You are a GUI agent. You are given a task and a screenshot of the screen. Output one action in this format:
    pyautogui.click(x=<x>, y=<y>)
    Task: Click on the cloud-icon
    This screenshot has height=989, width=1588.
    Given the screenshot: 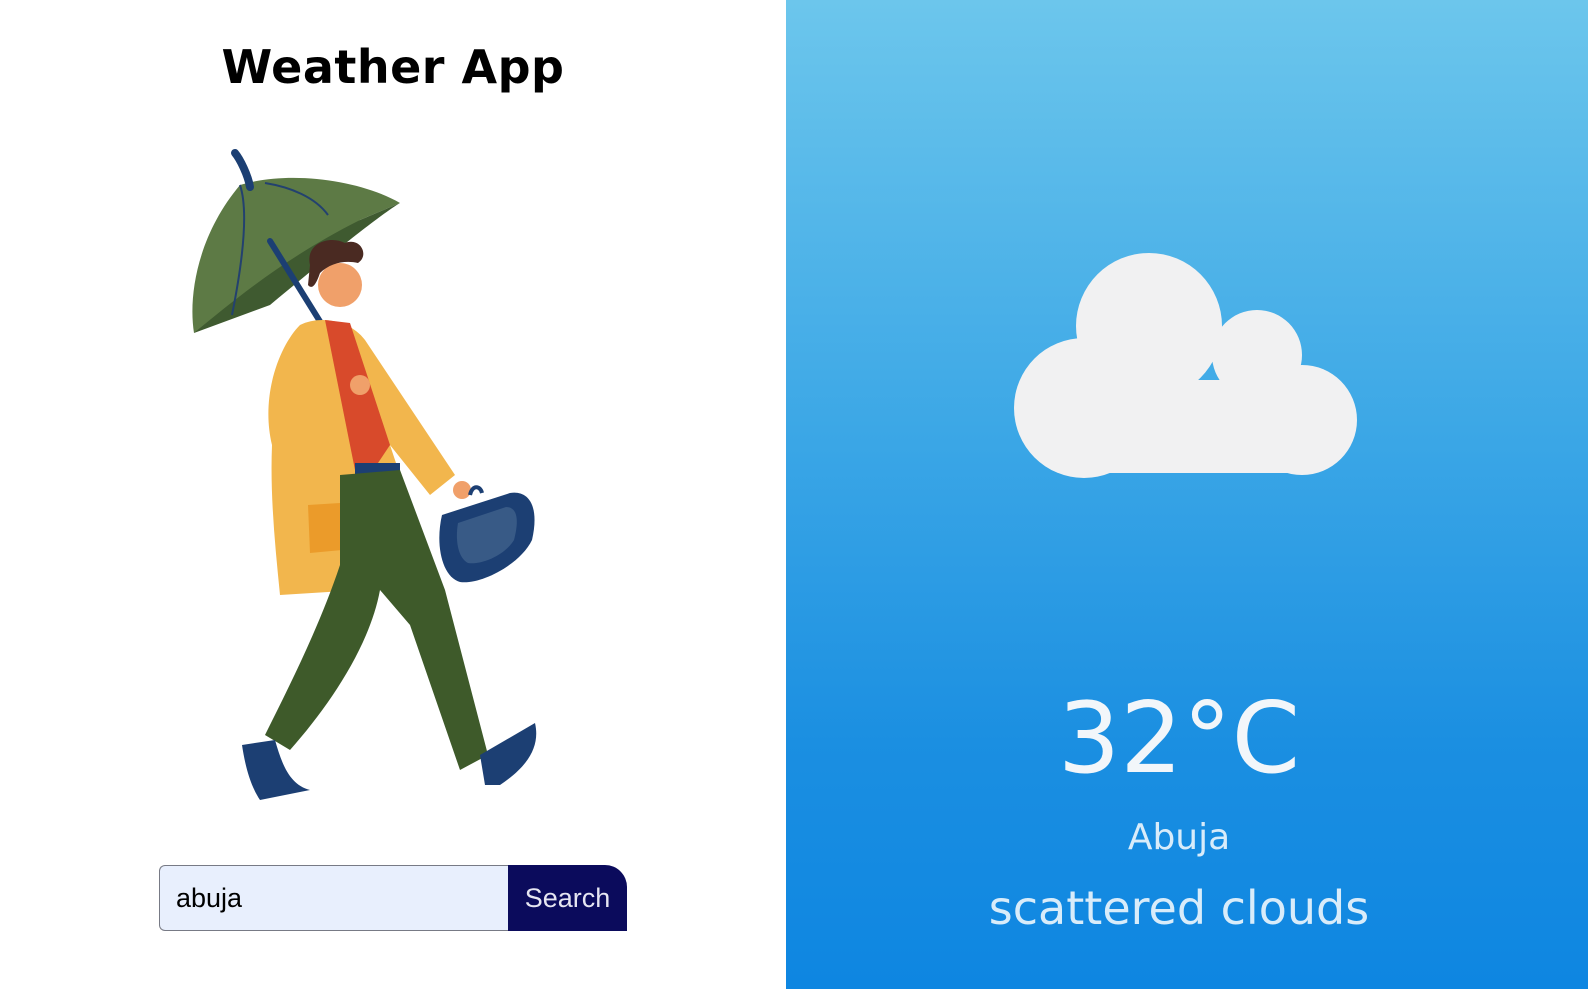 What is the action you would take?
    pyautogui.click(x=1185, y=365)
    